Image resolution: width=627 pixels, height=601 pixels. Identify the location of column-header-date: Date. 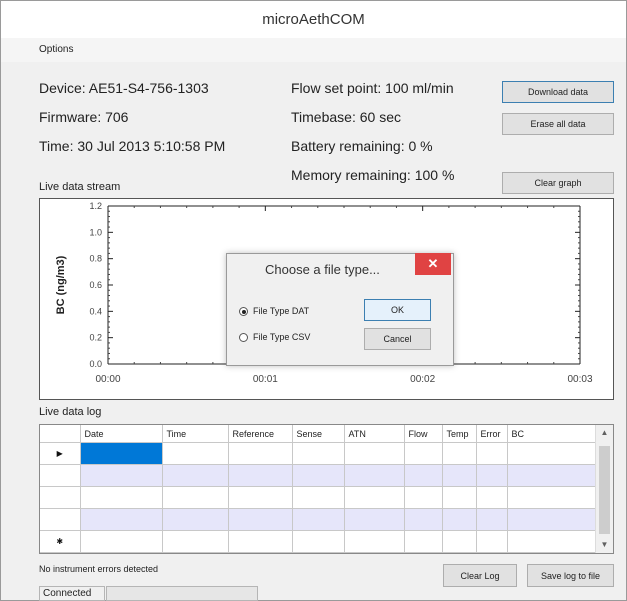
(121, 434).